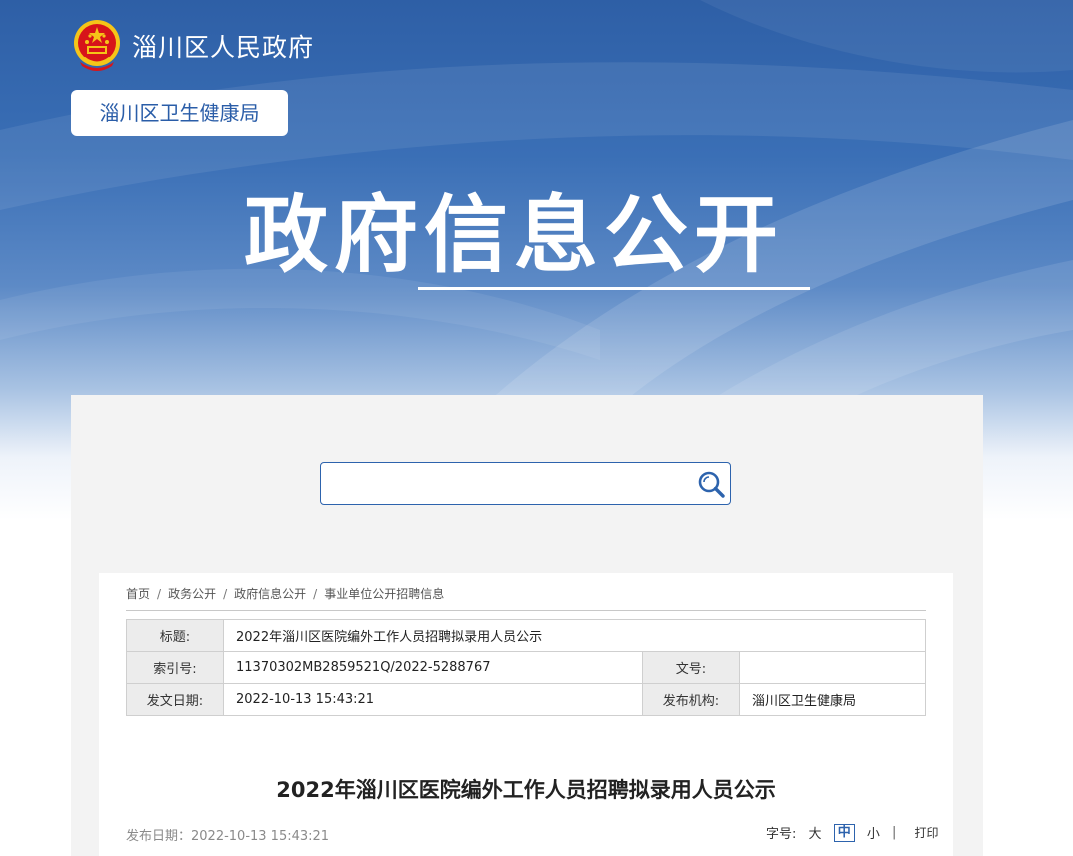 The image size is (1073, 856). I want to click on table-row: 发文日期: 2022-10-13 15:43:21 发布机构: 淄川区卫生健康局, so click(526, 699).